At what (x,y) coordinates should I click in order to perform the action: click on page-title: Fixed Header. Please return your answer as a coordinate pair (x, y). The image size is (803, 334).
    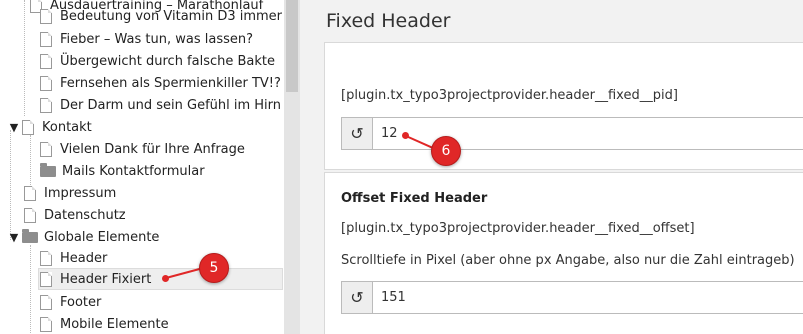
    Looking at the image, I should click on (388, 21).